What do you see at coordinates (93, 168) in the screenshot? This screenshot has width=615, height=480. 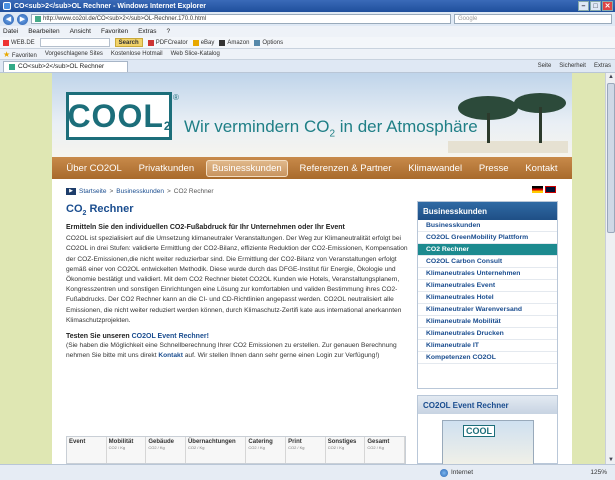 I see `nav-ueber-co2ol: Über CO2OL` at bounding box center [93, 168].